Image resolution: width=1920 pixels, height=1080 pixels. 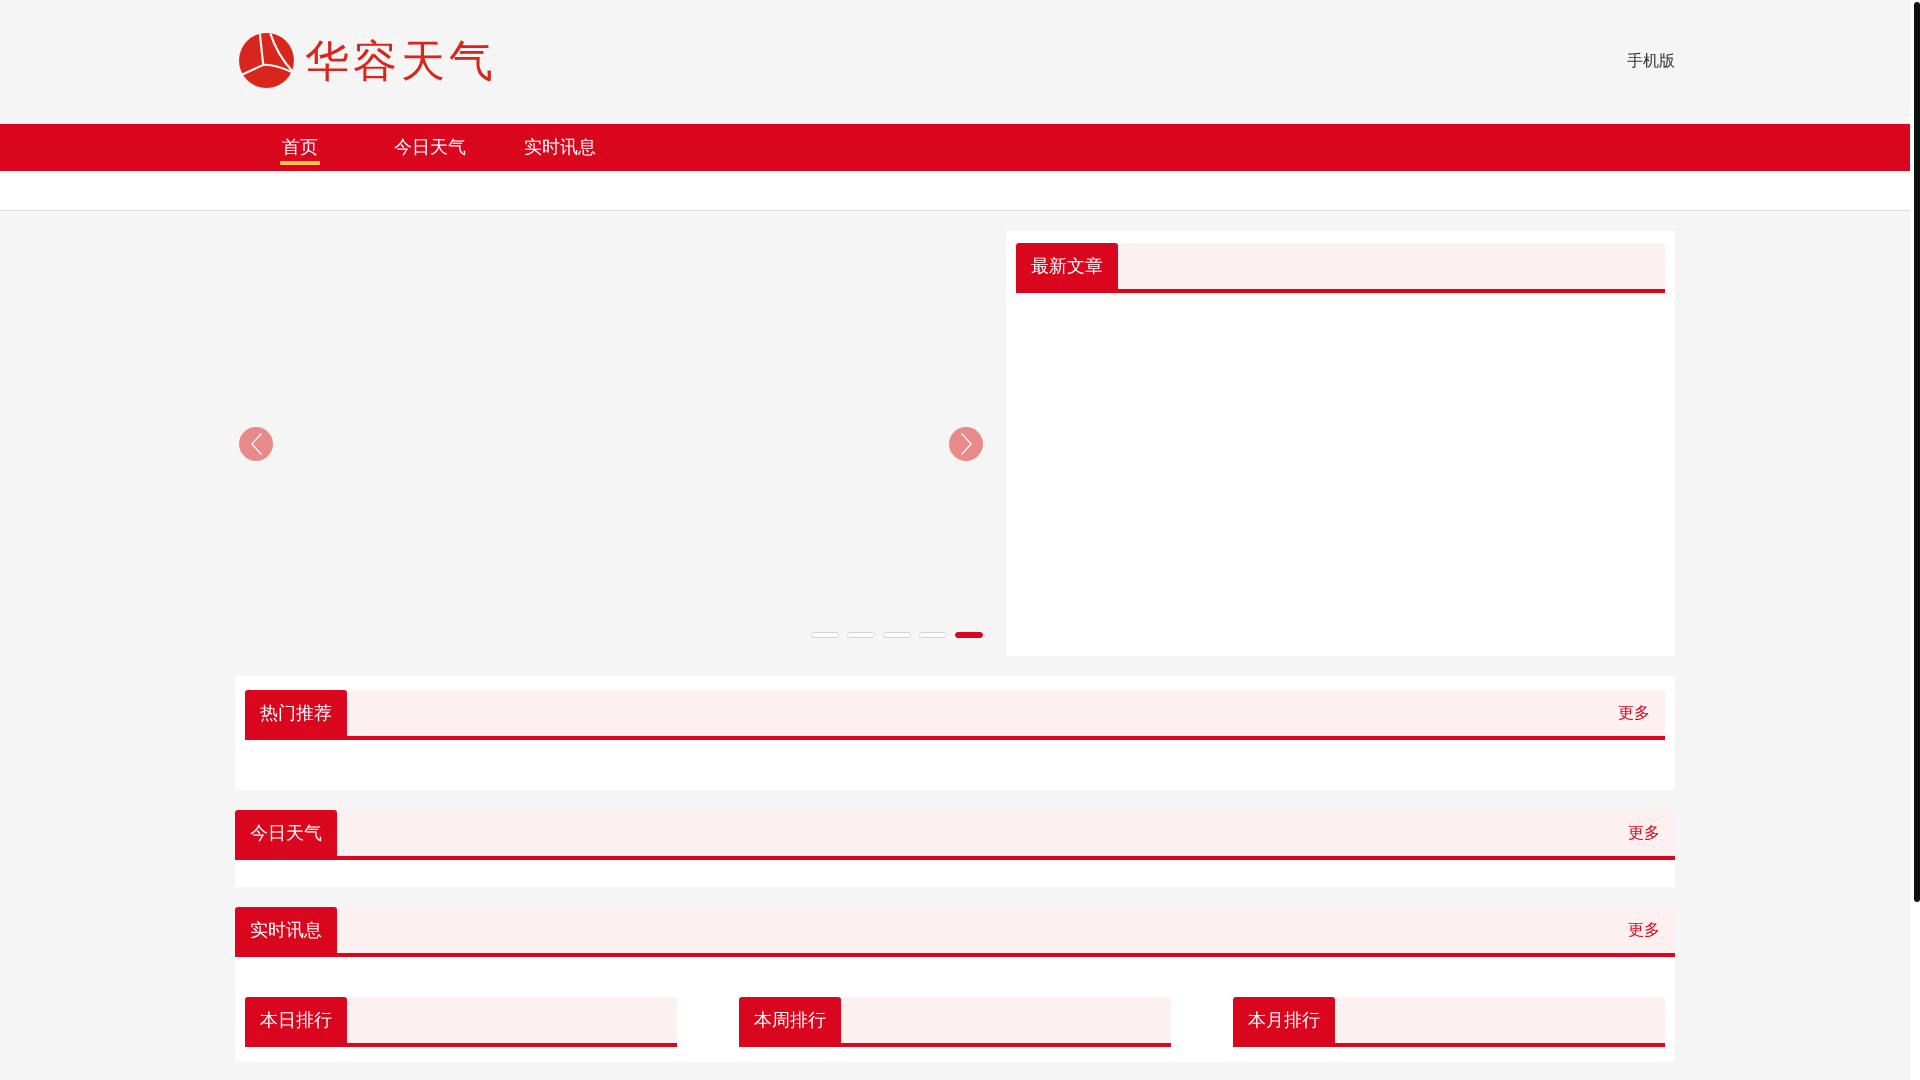 I want to click on panel-title: 最新文章, so click(x=1067, y=266).